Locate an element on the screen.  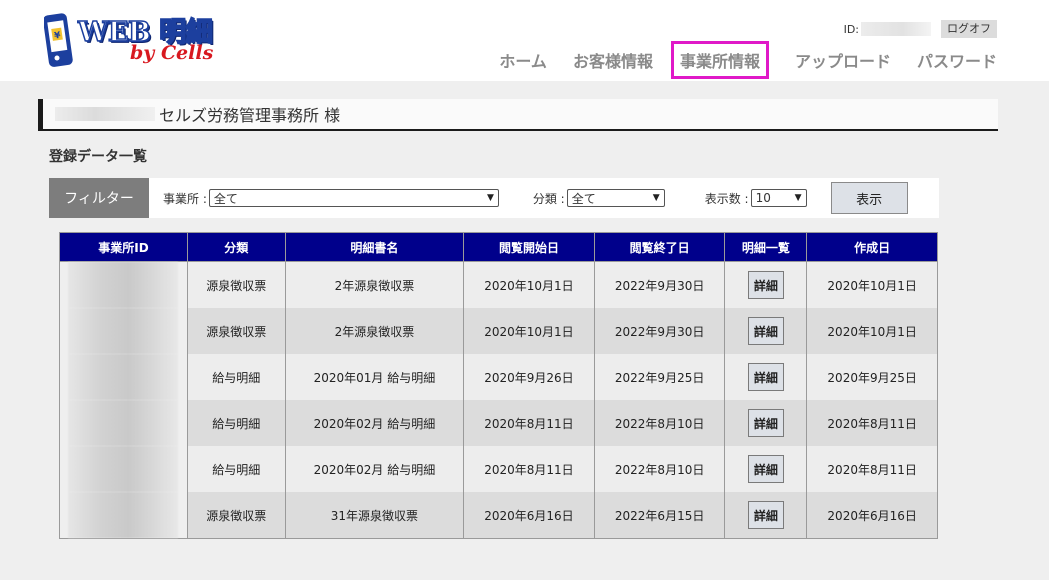
nav-customer-info: お客様情報 is located at coordinates (613, 60).